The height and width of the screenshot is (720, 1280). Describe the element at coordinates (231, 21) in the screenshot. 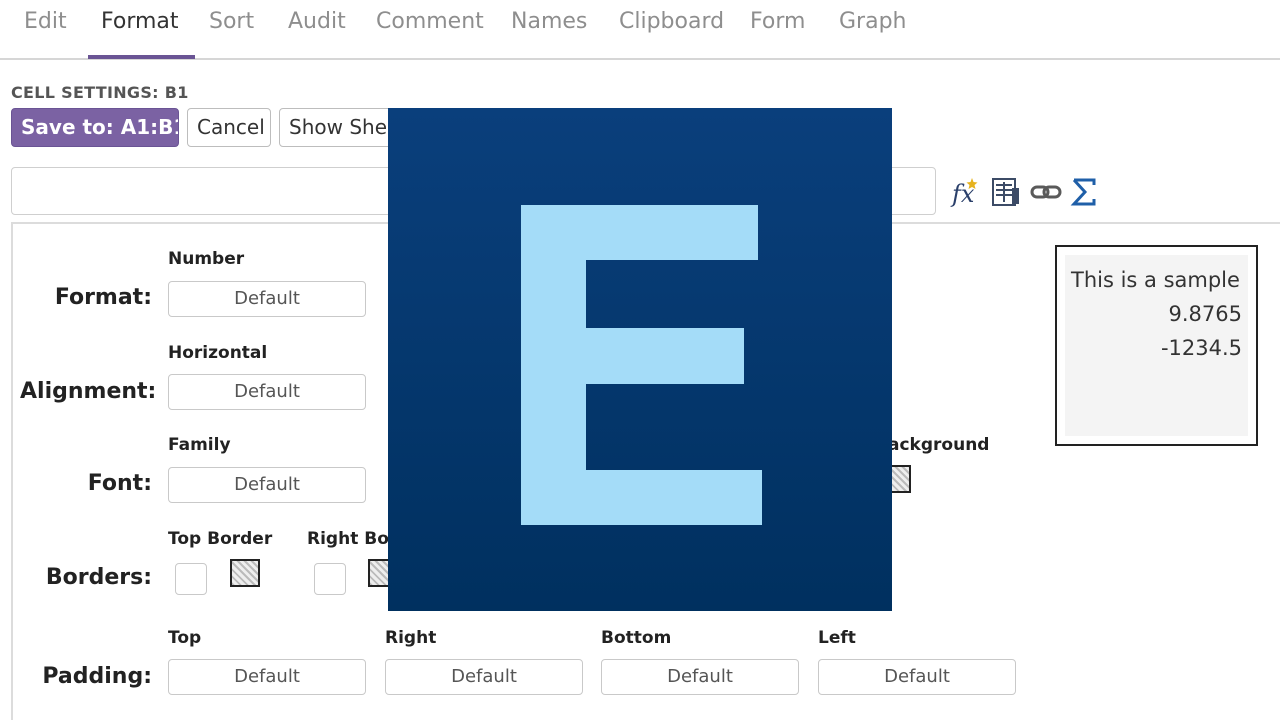

I see `tab-sort: Sort` at that location.